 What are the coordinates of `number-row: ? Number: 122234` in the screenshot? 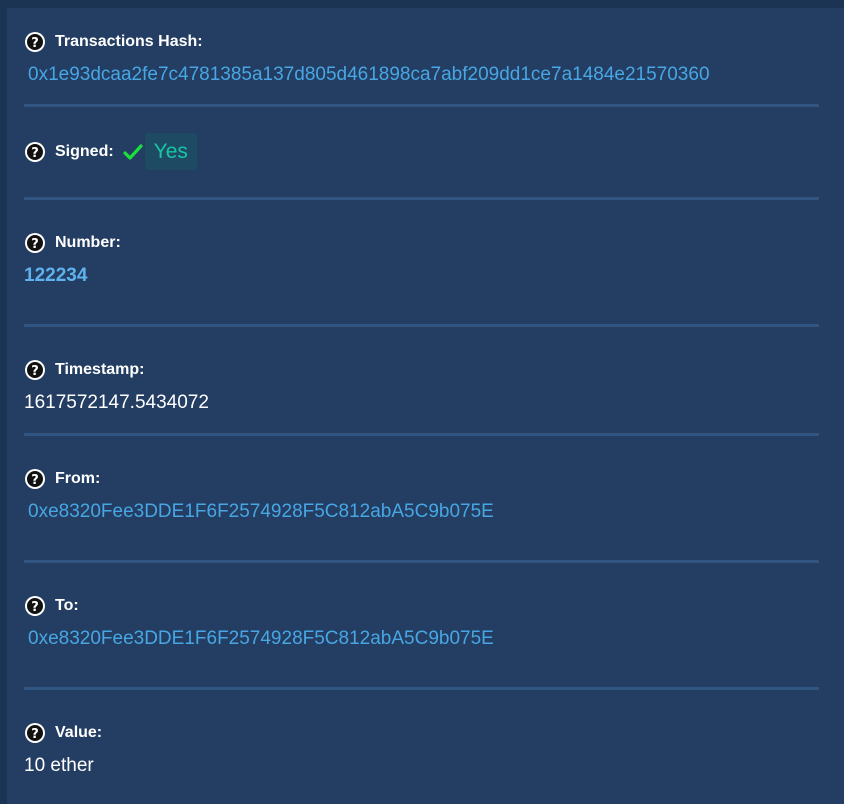 It's located at (421, 260).